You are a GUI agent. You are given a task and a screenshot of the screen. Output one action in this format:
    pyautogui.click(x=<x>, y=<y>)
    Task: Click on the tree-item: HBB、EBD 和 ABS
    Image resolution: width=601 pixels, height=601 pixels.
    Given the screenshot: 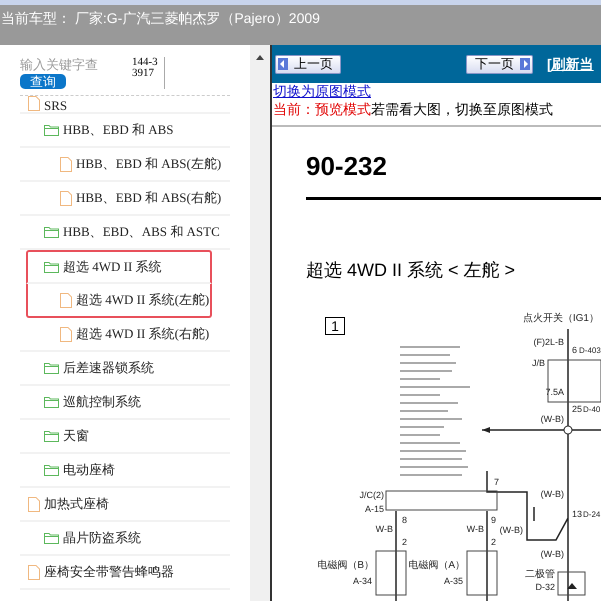 What is the action you would take?
    pyautogui.click(x=125, y=131)
    